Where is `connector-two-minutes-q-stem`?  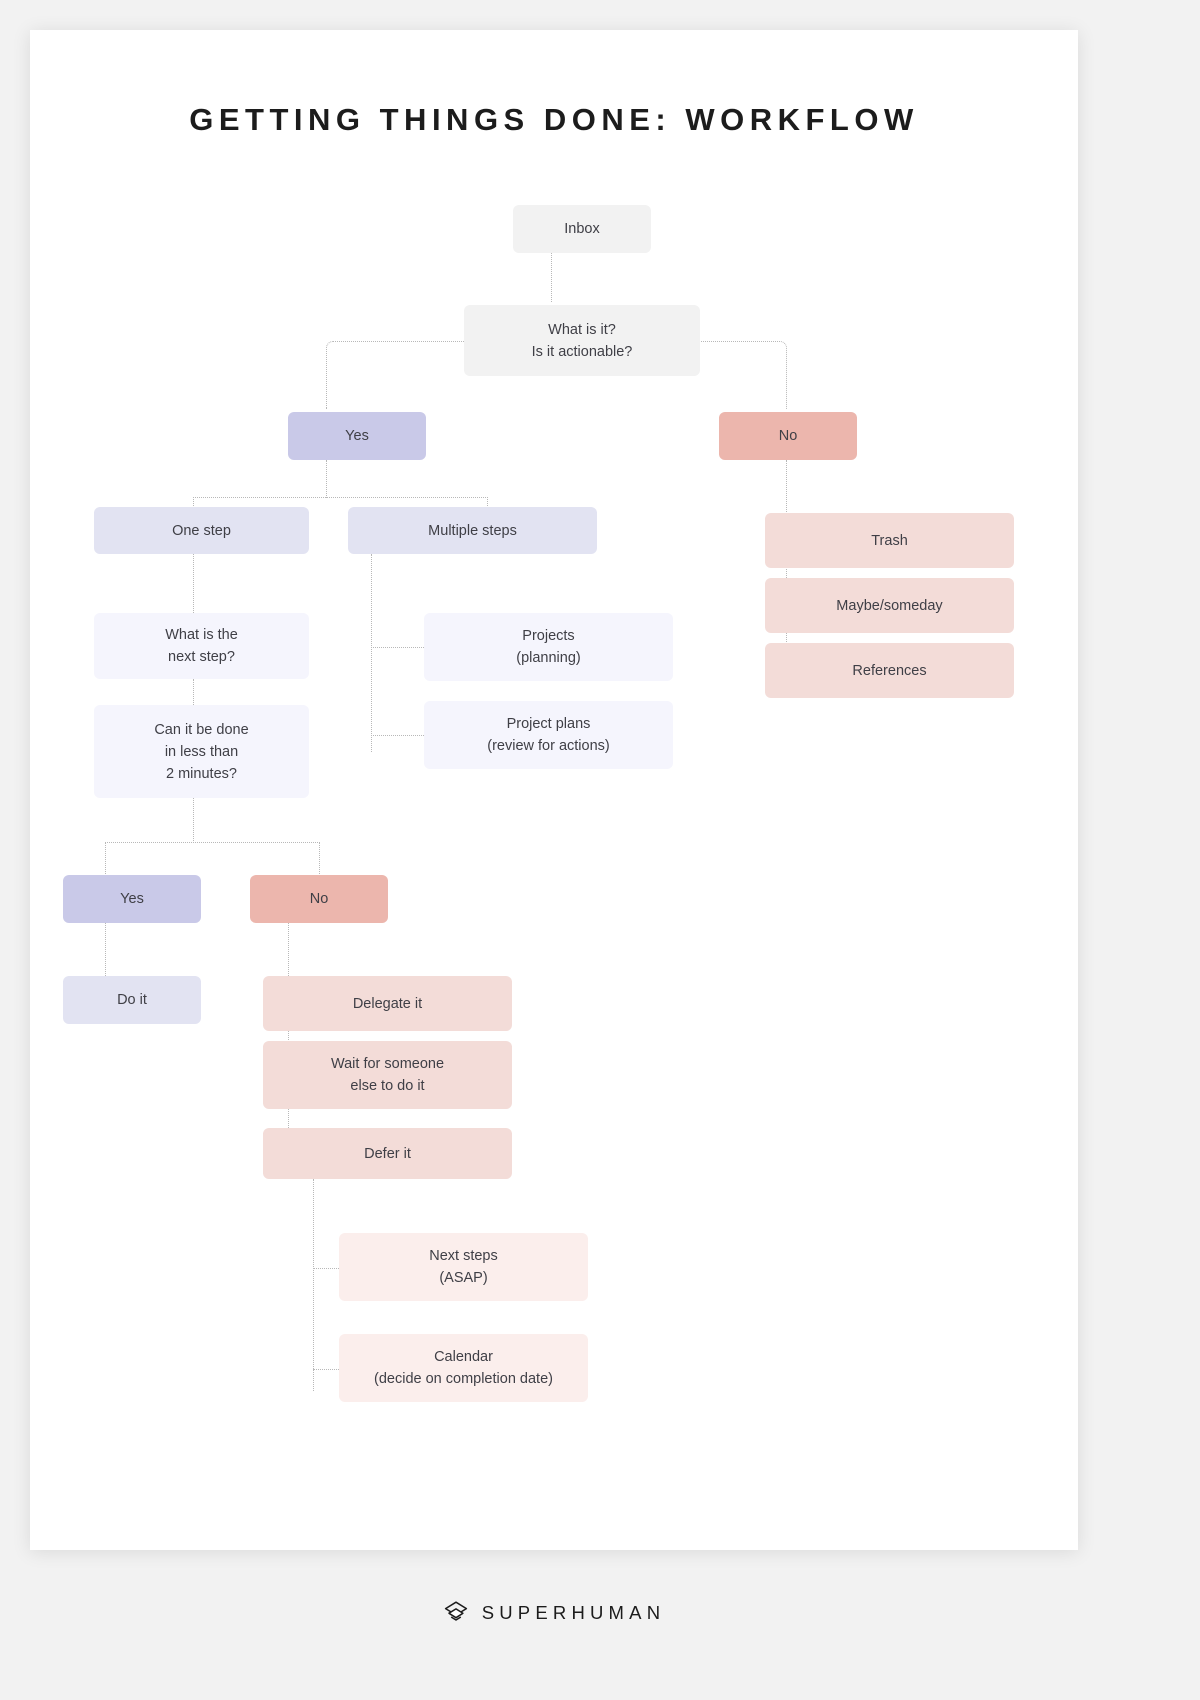
connector-two-minutes-q-stem is located at coordinates (193, 820).